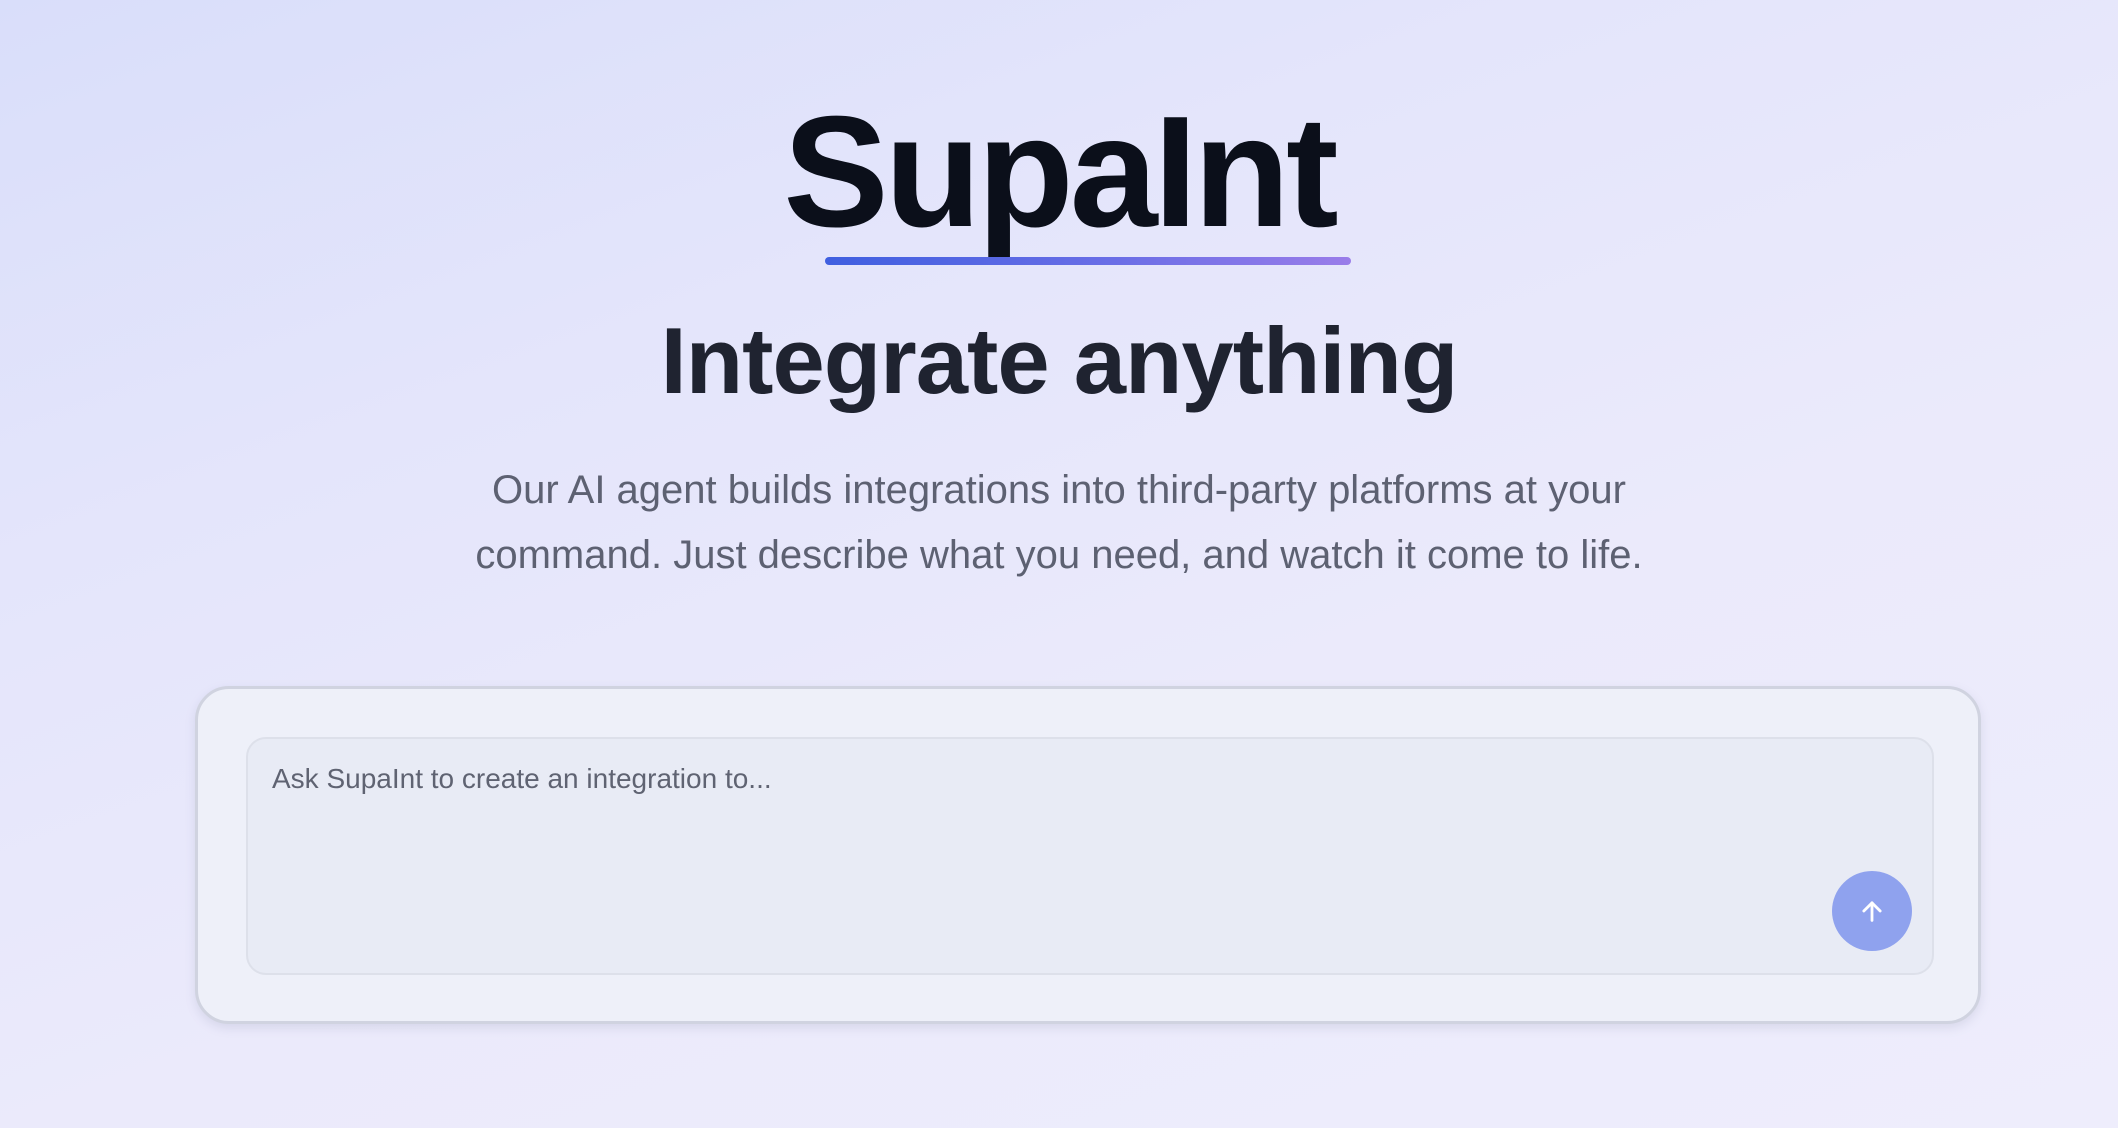 This screenshot has height=1128, width=2118. I want to click on arrow-up-icon, so click(1872, 911).